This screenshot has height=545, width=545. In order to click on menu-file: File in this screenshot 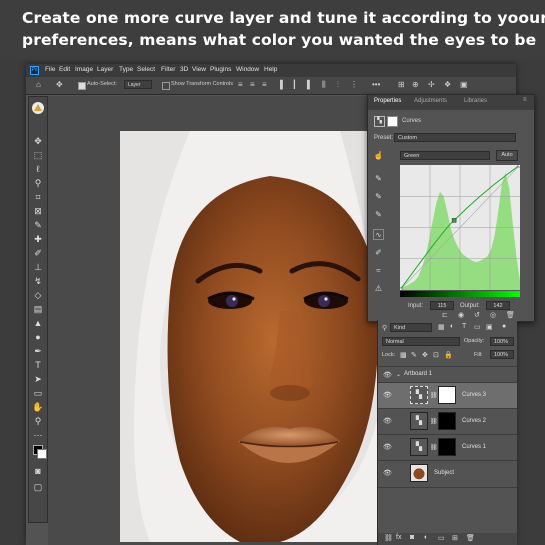, I will do `click(50, 69)`.